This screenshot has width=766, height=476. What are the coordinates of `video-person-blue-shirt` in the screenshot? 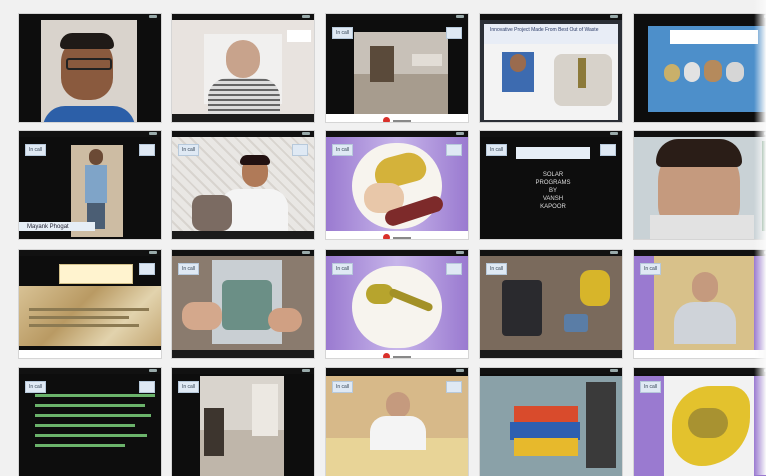 It's located at (90, 68).